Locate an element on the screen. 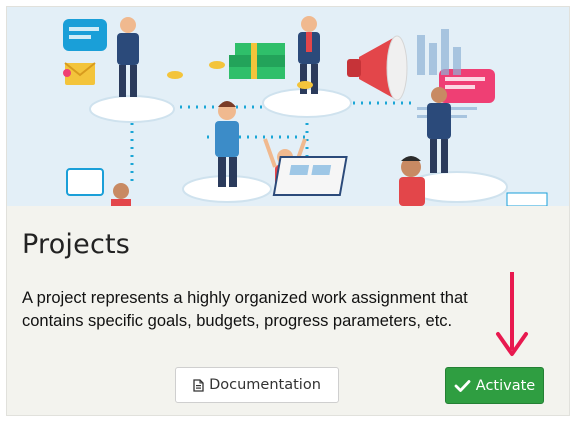 The height and width of the screenshot is (422, 575). activate-button: Activate is located at coordinates (494, 385).